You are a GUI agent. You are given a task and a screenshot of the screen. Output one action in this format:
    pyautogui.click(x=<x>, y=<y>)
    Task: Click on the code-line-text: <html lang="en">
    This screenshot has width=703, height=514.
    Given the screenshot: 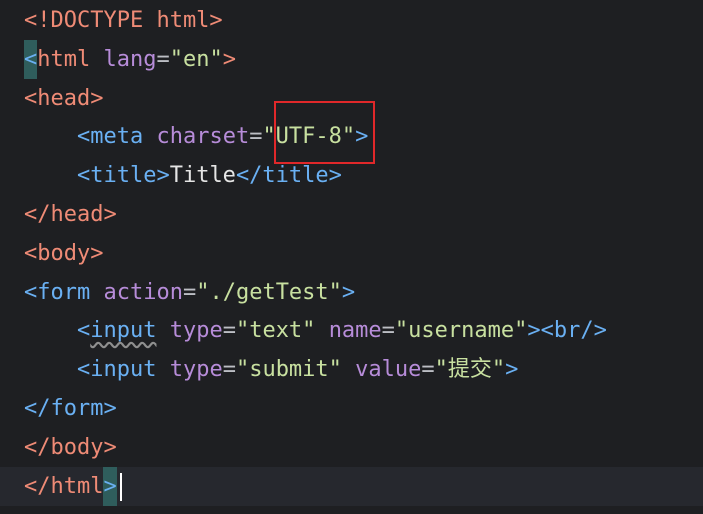 What is the action you would take?
    pyautogui.click(x=130, y=59)
    